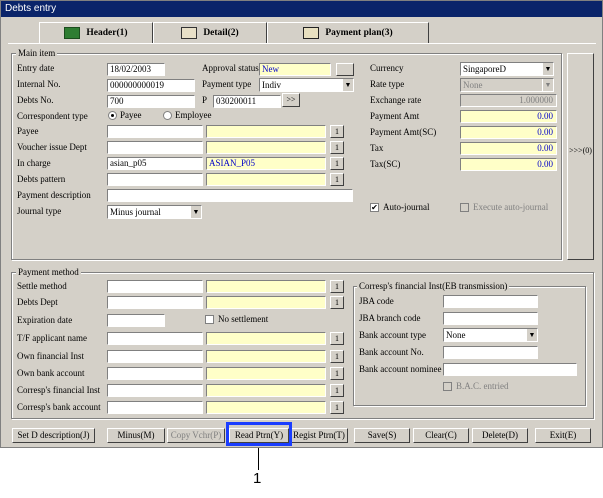  I want to click on debts-pattern-label: Debts pattern, so click(41, 179).